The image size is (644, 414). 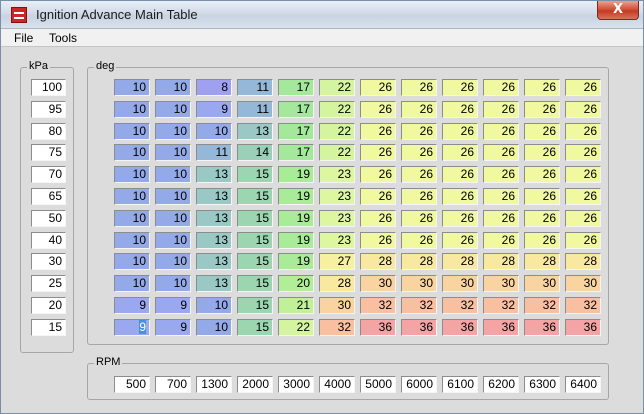 What do you see at coordinates (48, 87) in the screenshot?
I see `kpa-cell: 100` at bounding box center [48, 87].